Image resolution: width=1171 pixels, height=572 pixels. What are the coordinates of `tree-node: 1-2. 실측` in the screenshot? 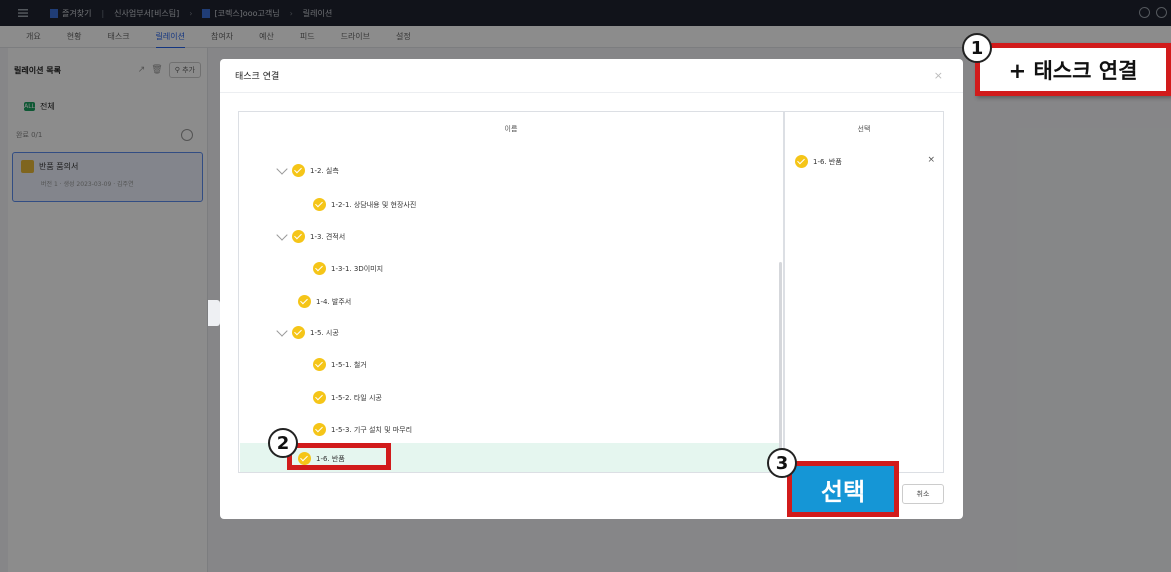 It's located at (308, 170).